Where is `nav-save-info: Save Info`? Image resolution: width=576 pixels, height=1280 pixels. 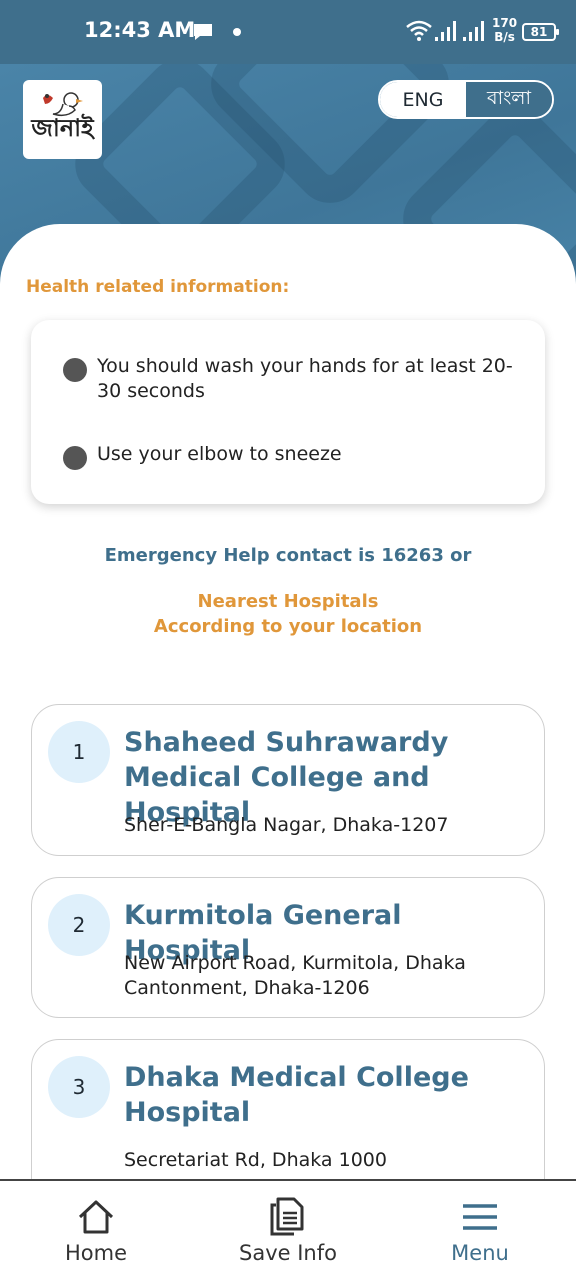
nav-save-info: Save Info is located at coordinates (288, 1230).